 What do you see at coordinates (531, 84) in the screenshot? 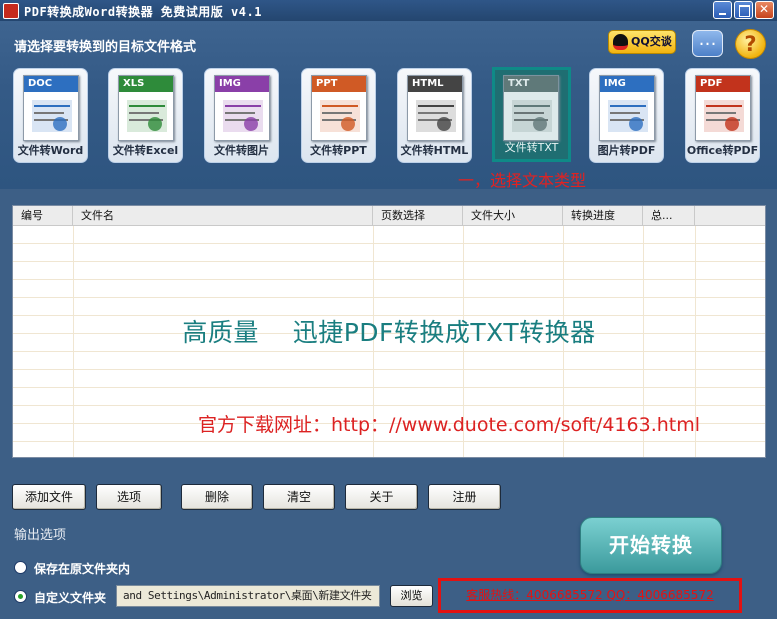
I see `tool-tag: TXT` at bounding box center [531, 84].